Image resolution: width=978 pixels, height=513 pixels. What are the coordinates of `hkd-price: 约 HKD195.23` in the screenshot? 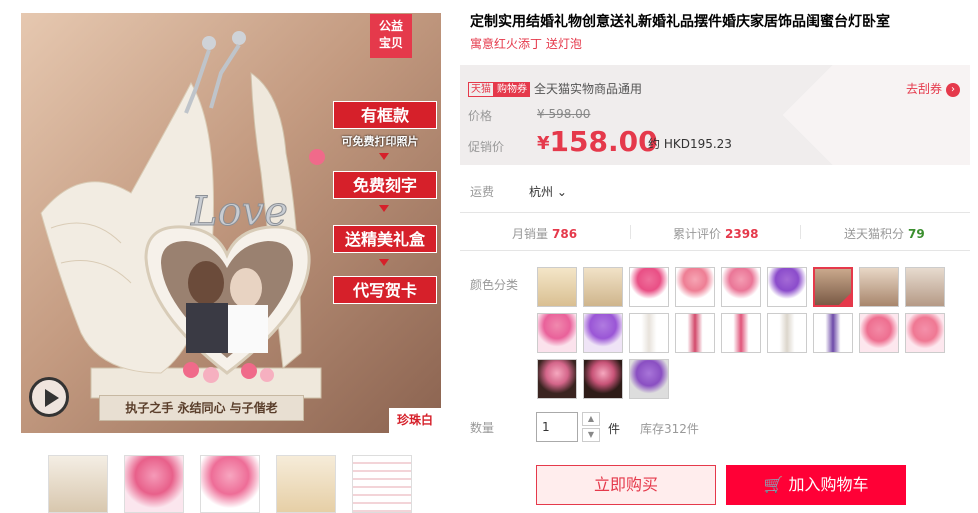 It's located at (690, 144).